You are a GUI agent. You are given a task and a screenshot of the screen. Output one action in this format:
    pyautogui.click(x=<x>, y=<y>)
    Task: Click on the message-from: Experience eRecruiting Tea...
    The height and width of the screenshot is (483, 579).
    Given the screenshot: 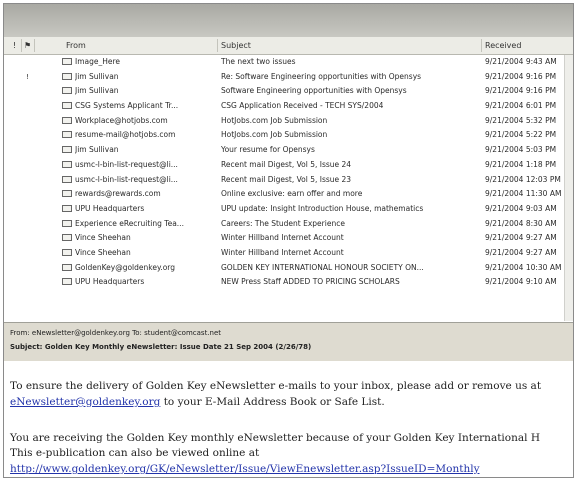 What is the action you would take?
    pyautogui.click(x=129, y=223)
    